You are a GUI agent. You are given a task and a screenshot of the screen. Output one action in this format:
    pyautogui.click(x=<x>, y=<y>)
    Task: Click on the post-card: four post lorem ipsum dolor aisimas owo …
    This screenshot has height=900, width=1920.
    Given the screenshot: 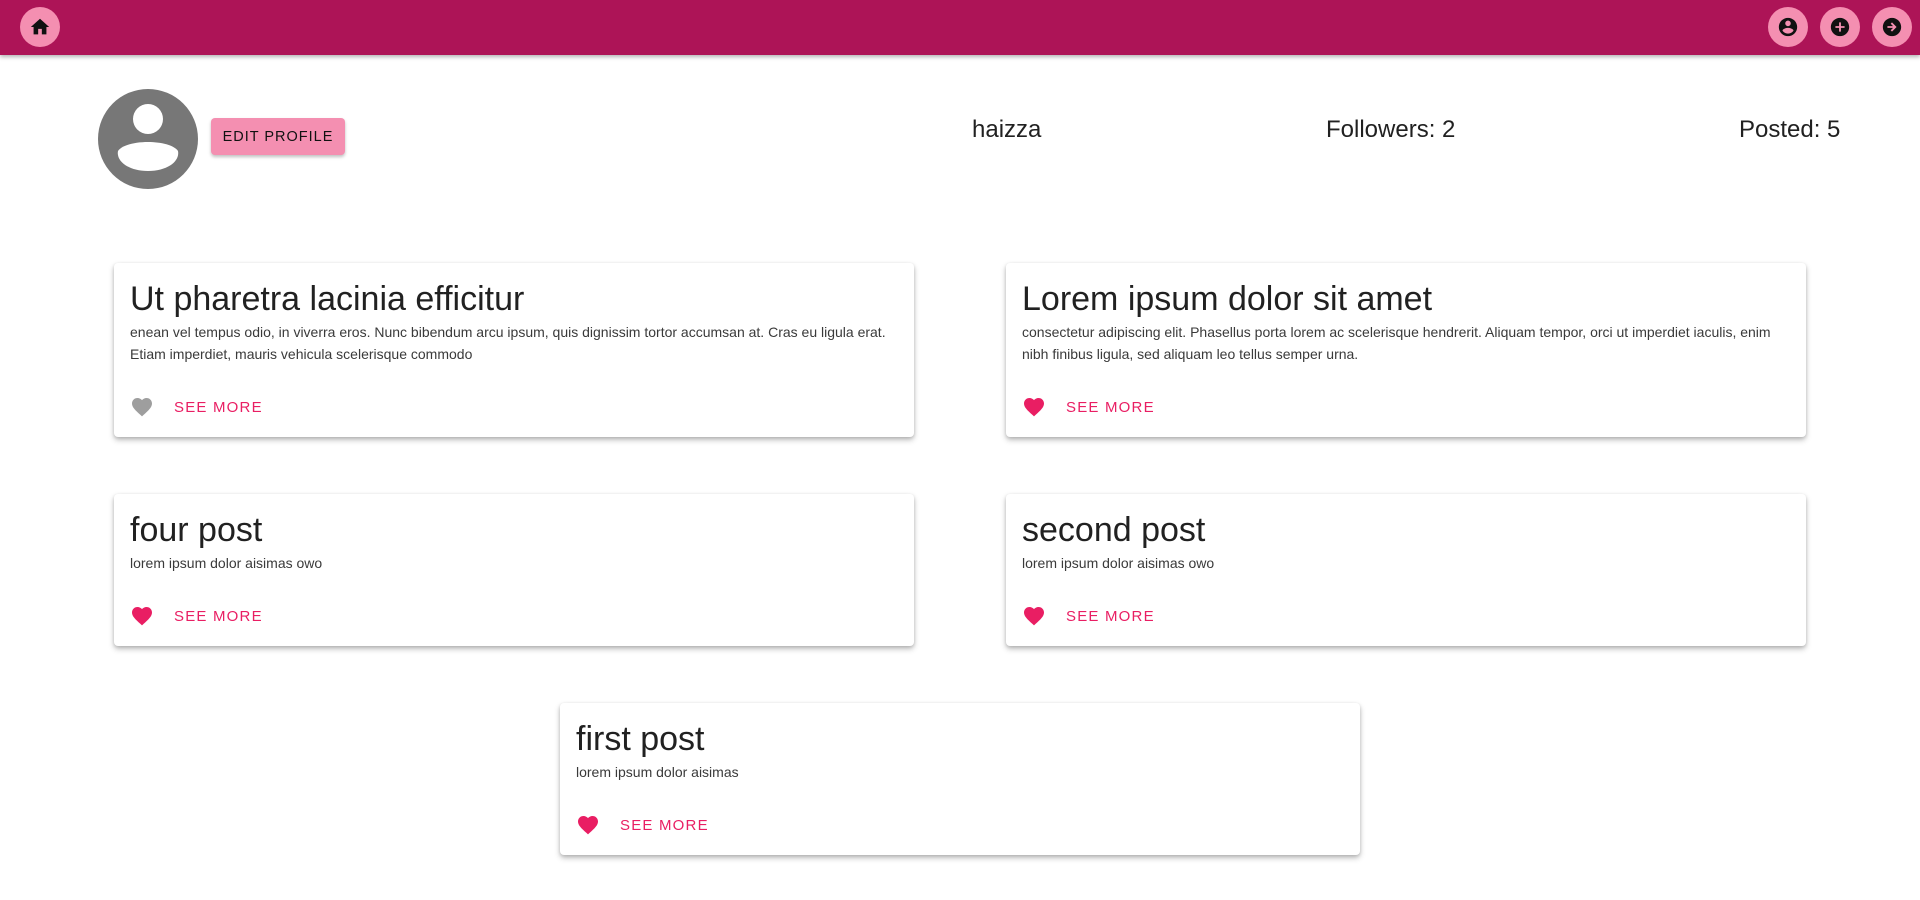 What is the action you would take?
    pyautogui.click(x=514, y=570)
    